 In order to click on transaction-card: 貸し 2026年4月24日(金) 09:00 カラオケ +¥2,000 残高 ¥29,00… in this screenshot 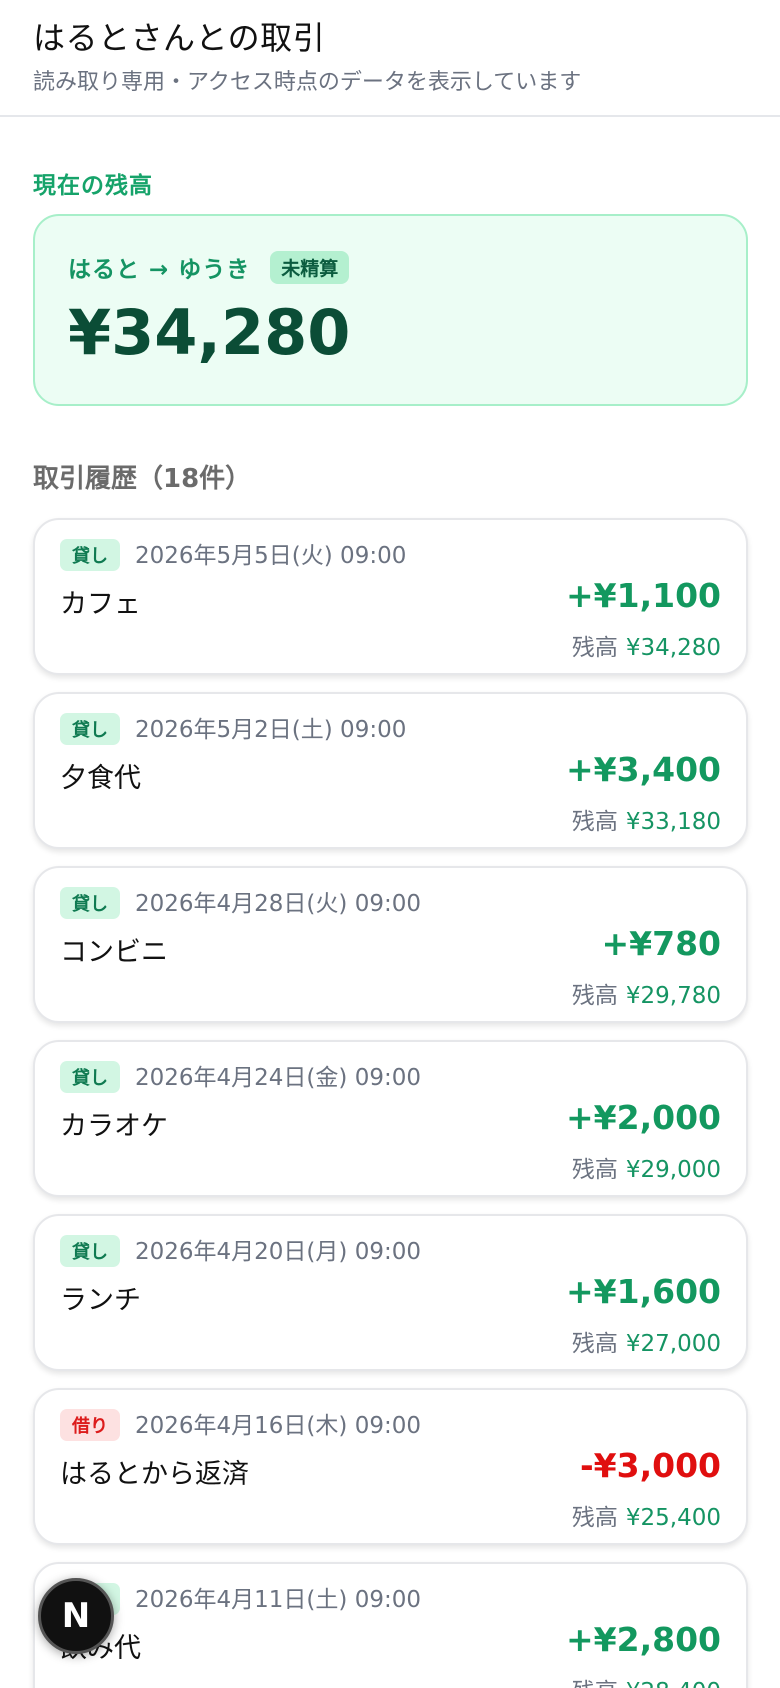, I will do `click(390, 1118)`.